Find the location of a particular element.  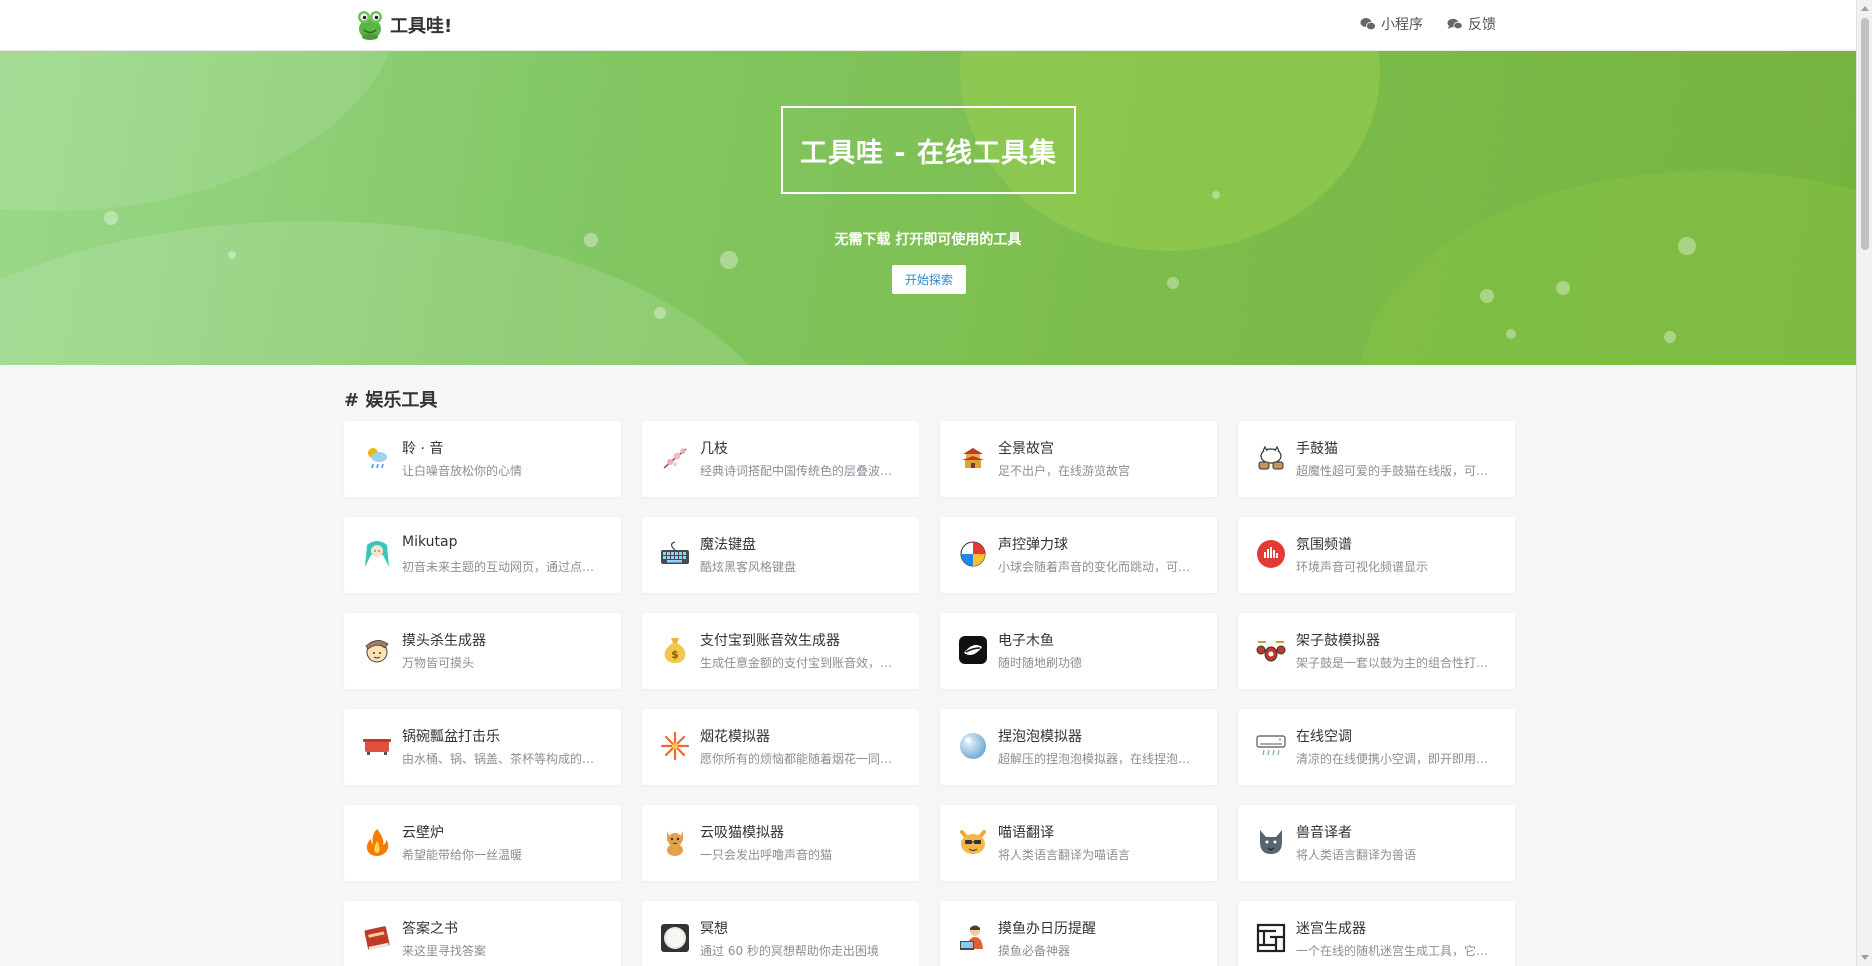

nav-link-feedback: 反馈 is located at coordinates (1471, 24).